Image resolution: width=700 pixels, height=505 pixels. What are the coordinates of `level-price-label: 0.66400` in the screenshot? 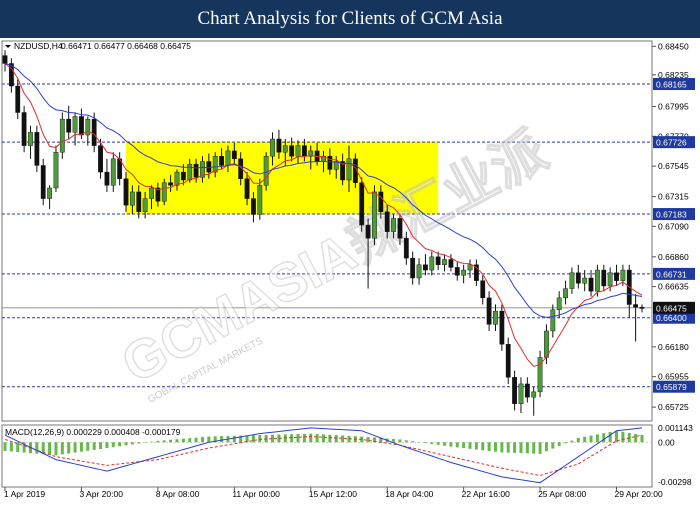 It's located at (671, 318).